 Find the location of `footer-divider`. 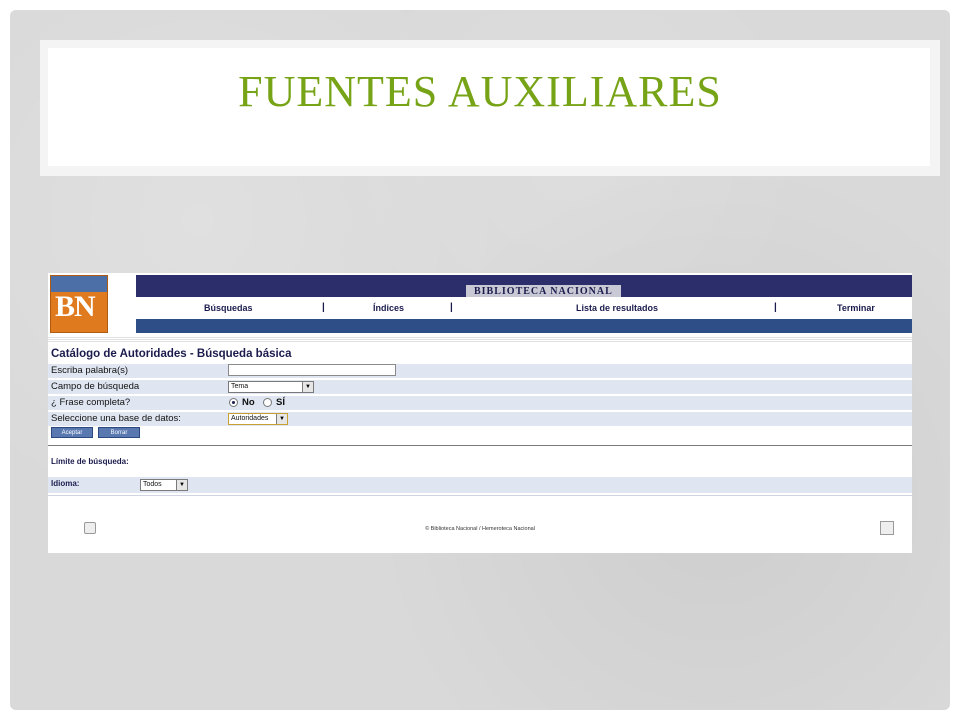

footer-divider is located at coordinates (480, 495).